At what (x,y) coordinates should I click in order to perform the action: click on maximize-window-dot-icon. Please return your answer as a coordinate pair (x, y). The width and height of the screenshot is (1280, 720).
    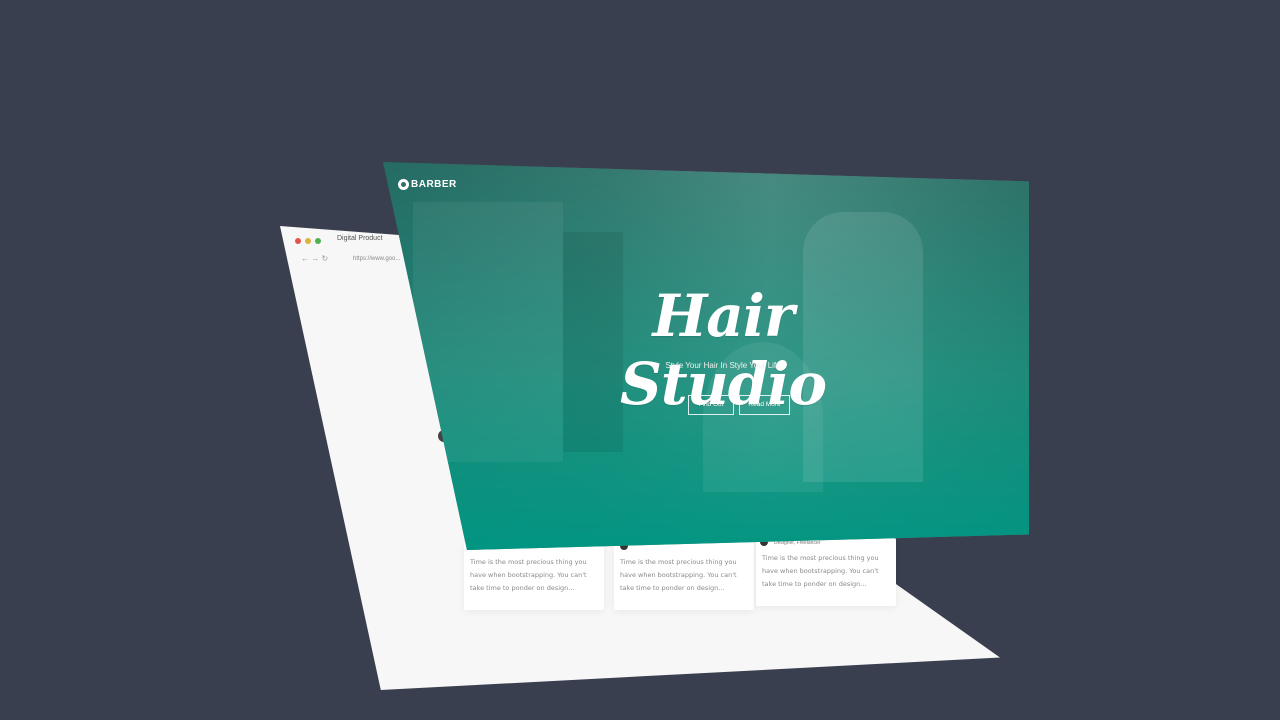
    Looking at the image, I should click on (318, 241).